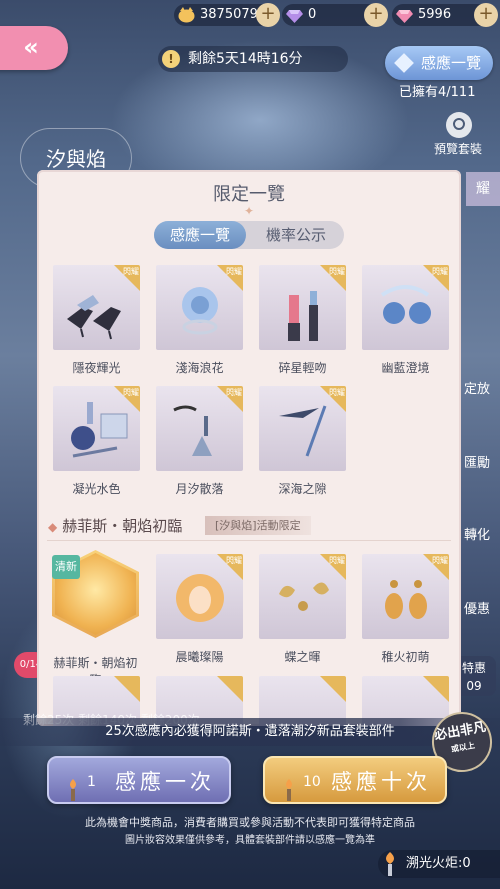  Describe the element at coordinates (483, 189) in the screenshot. I see `side-tab-1: 耀` at that location.